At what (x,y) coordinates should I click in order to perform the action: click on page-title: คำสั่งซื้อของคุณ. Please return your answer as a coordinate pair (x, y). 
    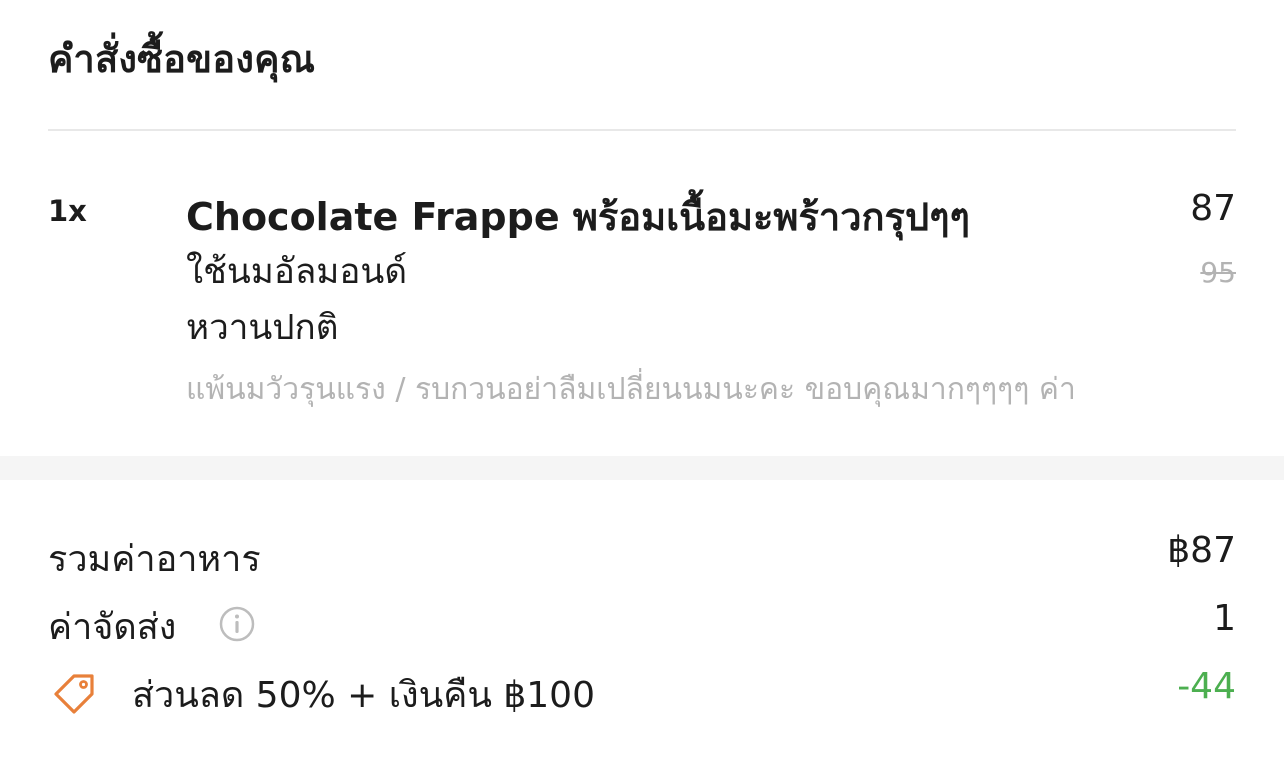
    Looking at the image, I should click on (182, 59).